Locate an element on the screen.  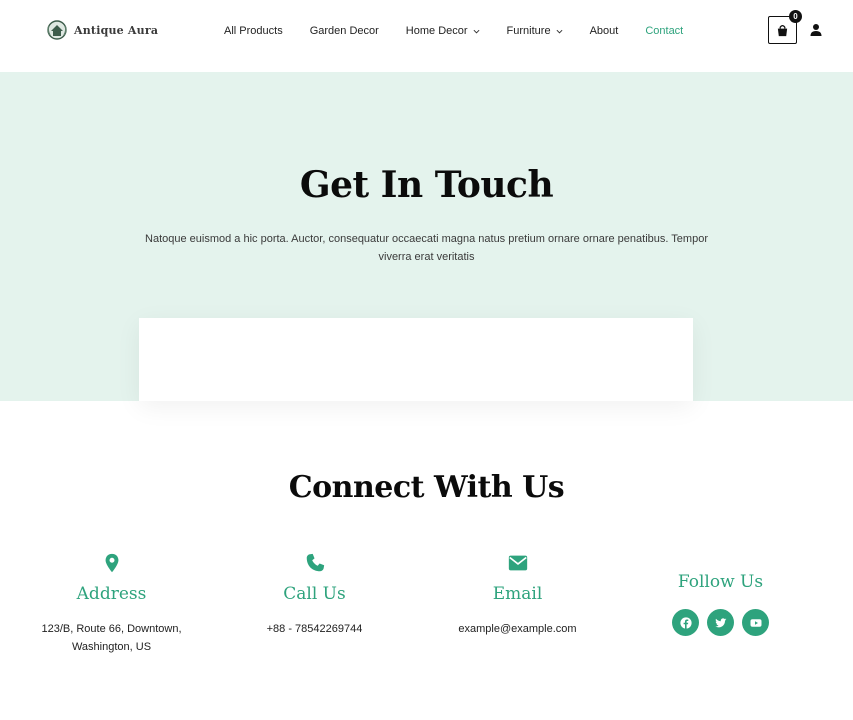
shopping-bag-icon is located at coordinates (782, 30).